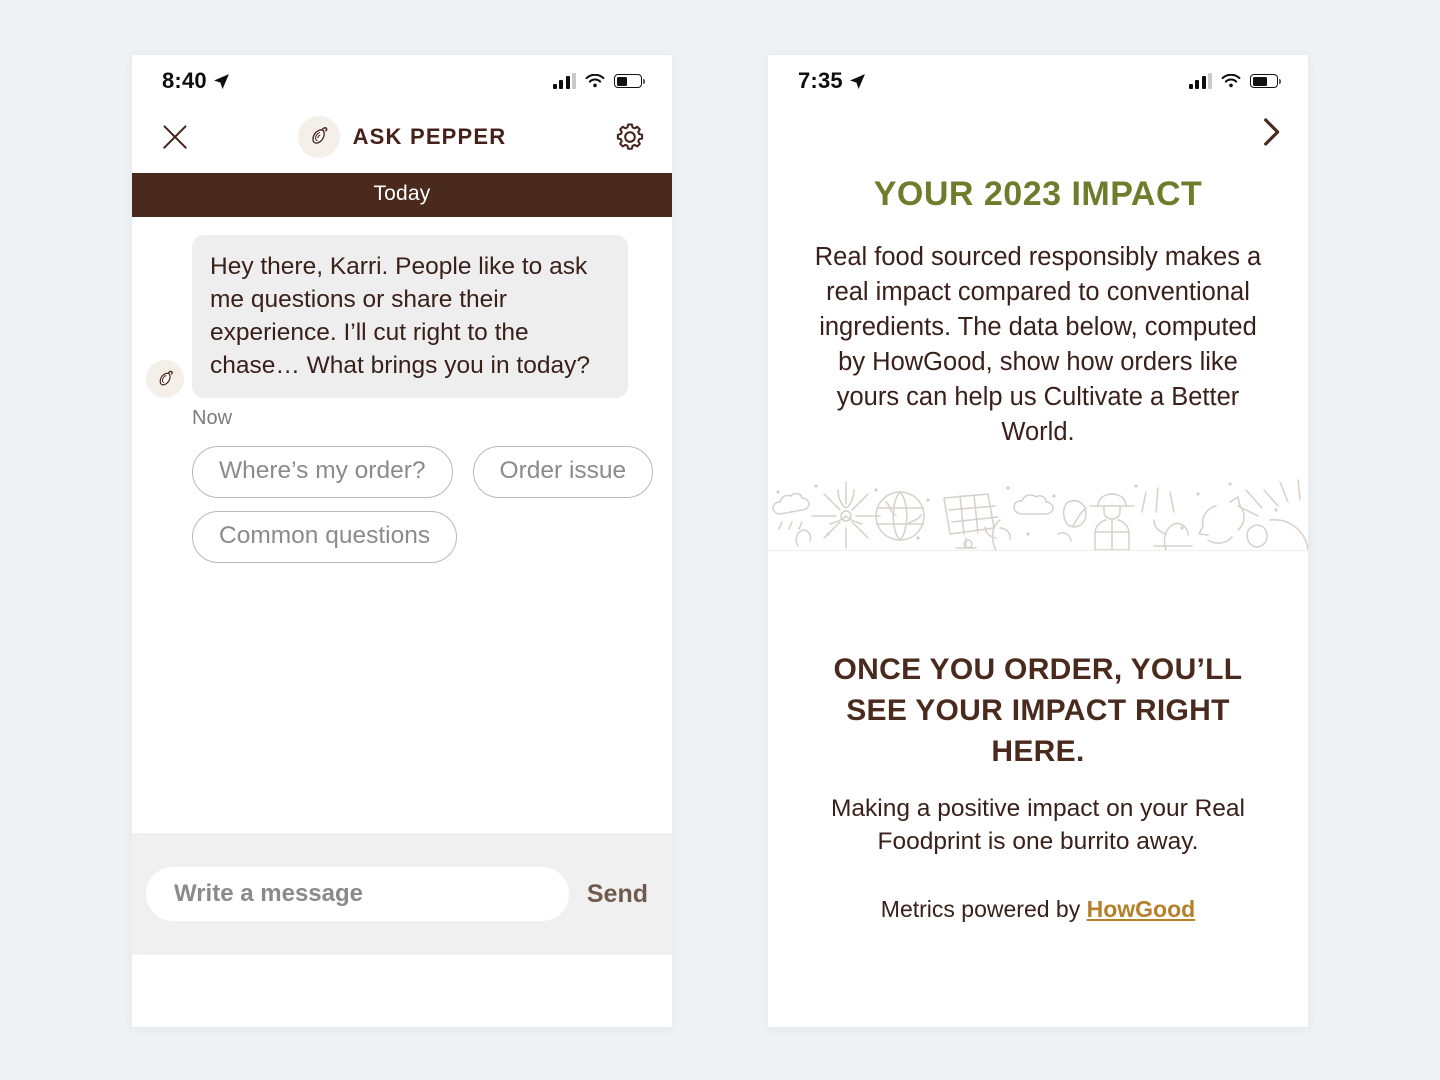 The height and width of the screenshot is (1080, 1440). I want to click on status-bar-time-group-right: 7:35, so click(832, 81).